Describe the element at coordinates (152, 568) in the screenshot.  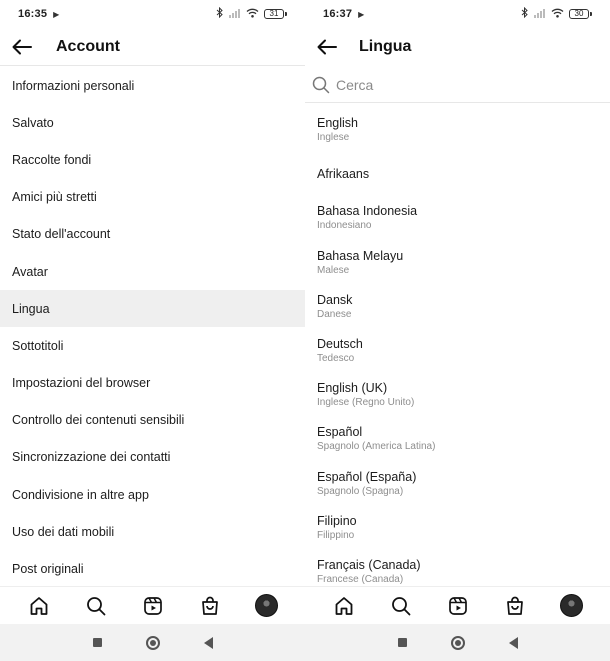
I see `menu-item-post-originali: Post originali` at that location.